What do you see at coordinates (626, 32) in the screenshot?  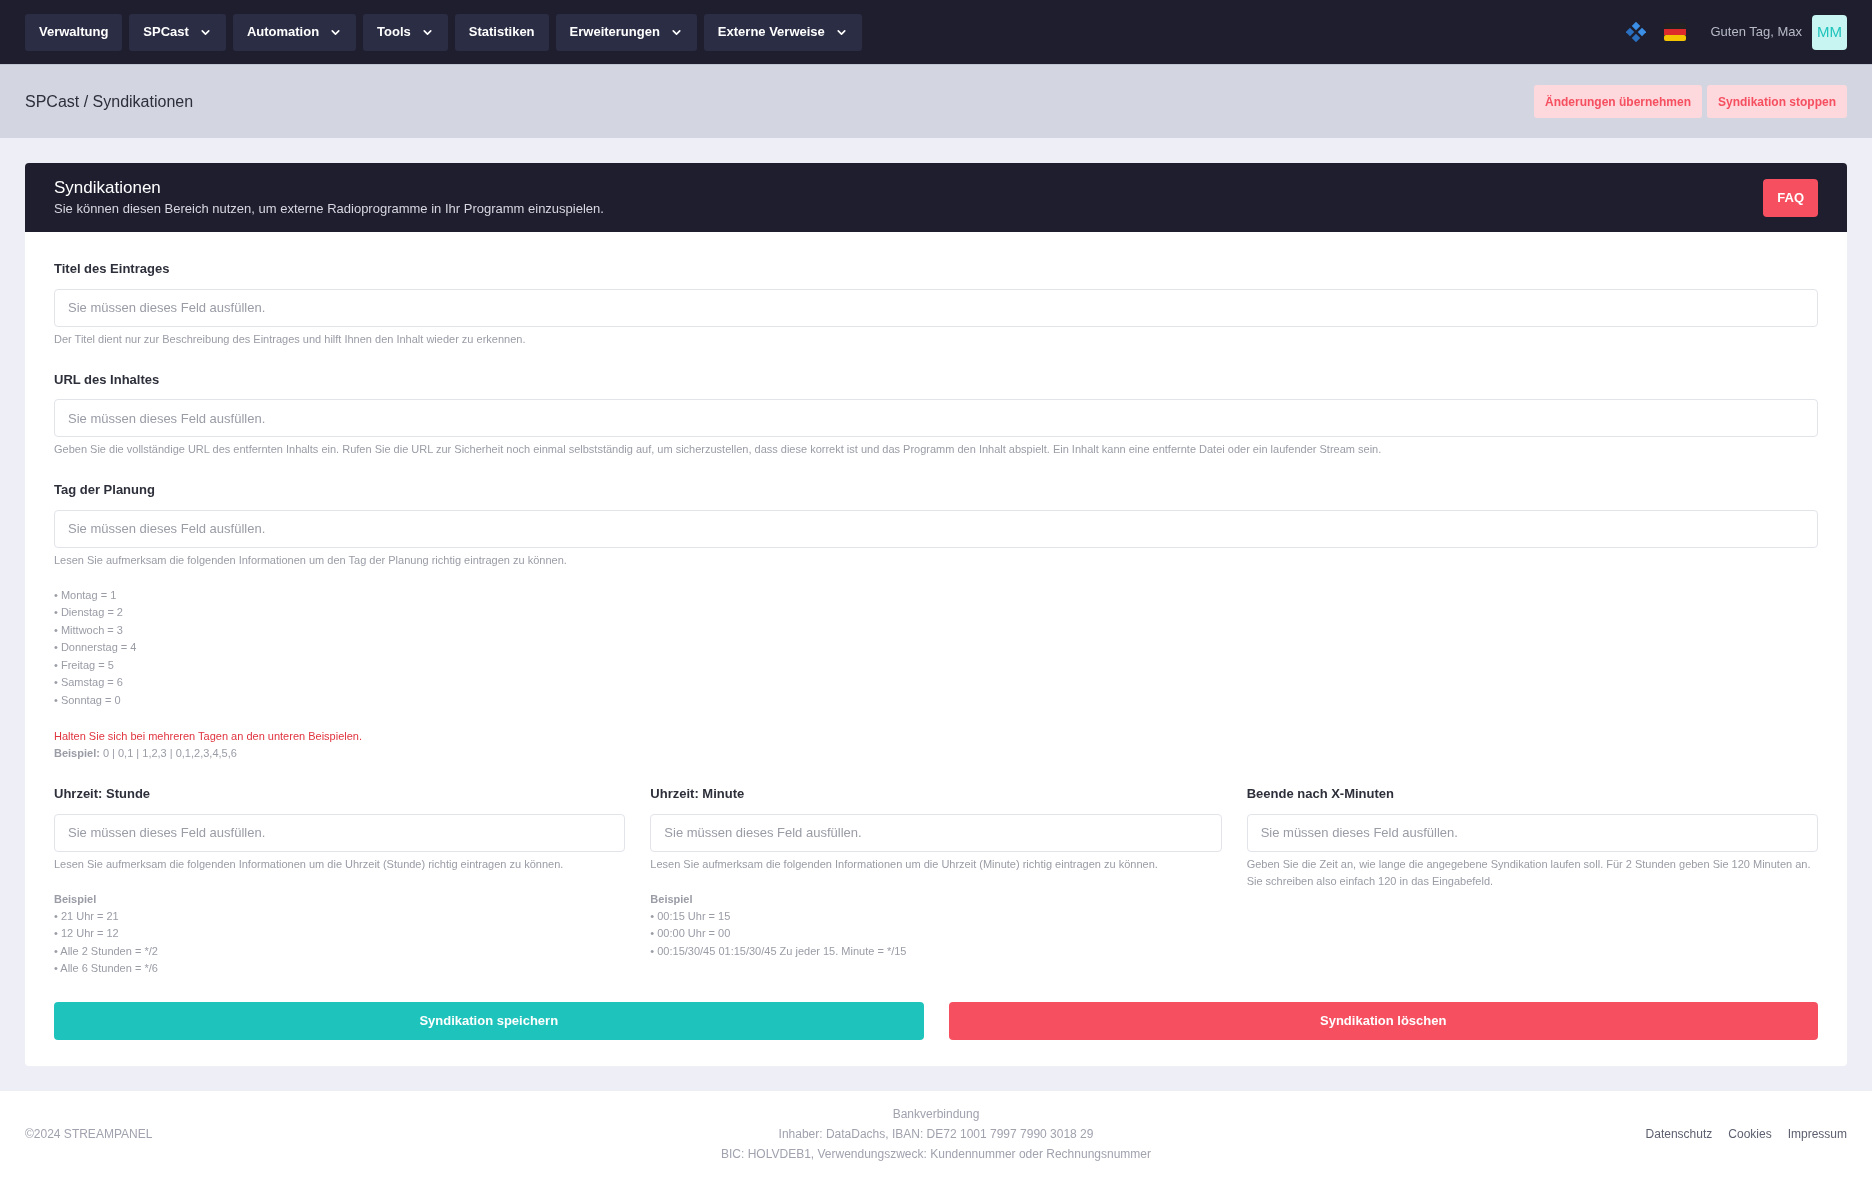 I see `nav-menu-button: Erweiterungen` at bounding box center [626, 32].